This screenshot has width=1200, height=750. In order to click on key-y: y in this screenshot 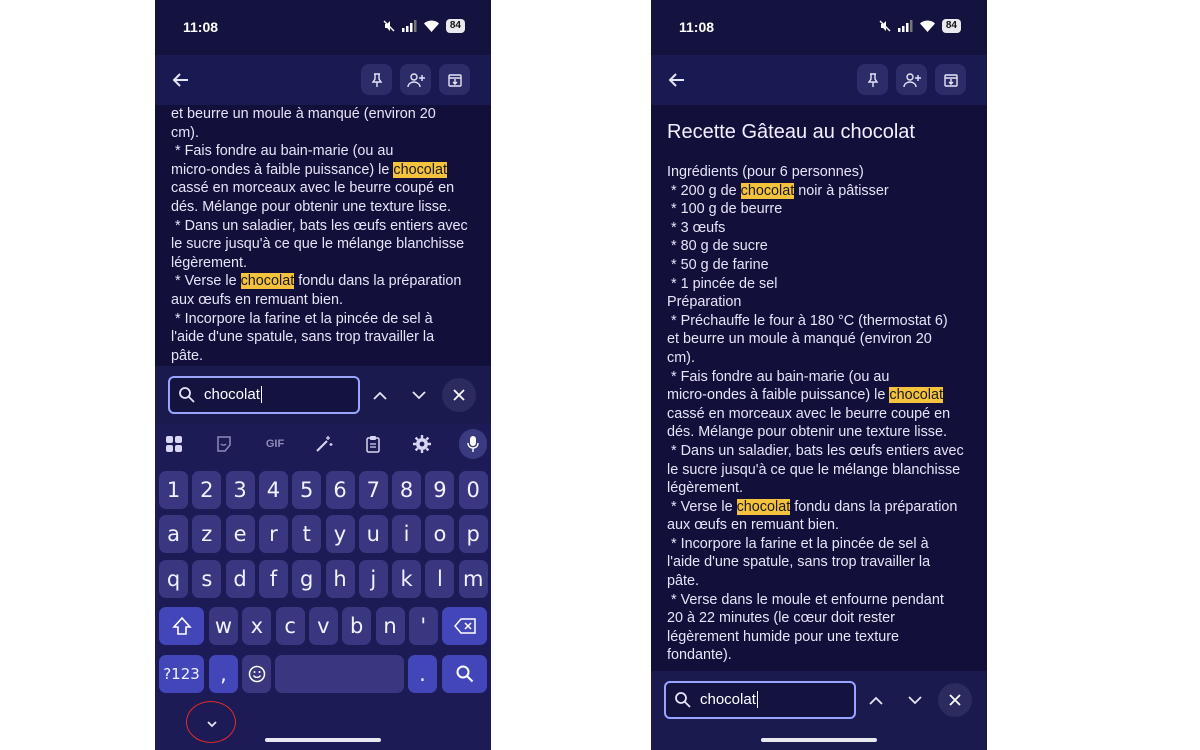, I will do `click(340, 534)`.